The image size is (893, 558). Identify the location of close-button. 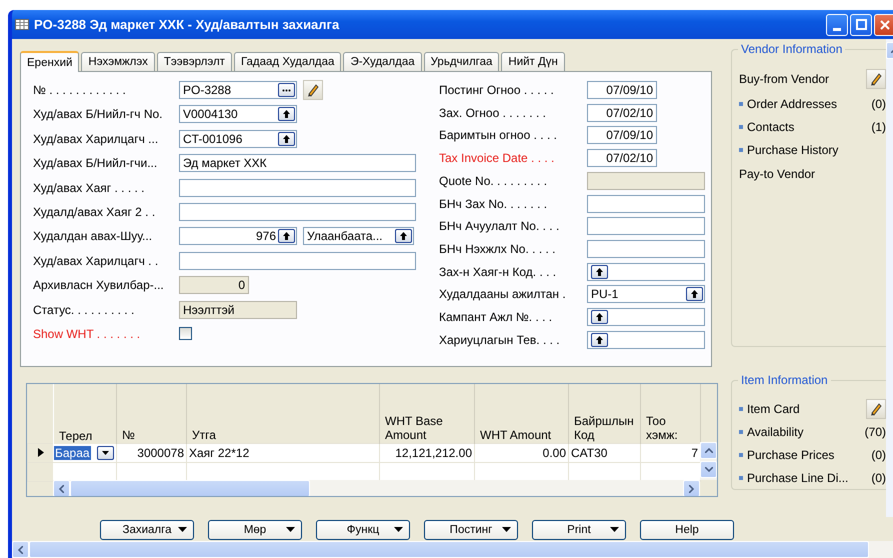
(883, 25).